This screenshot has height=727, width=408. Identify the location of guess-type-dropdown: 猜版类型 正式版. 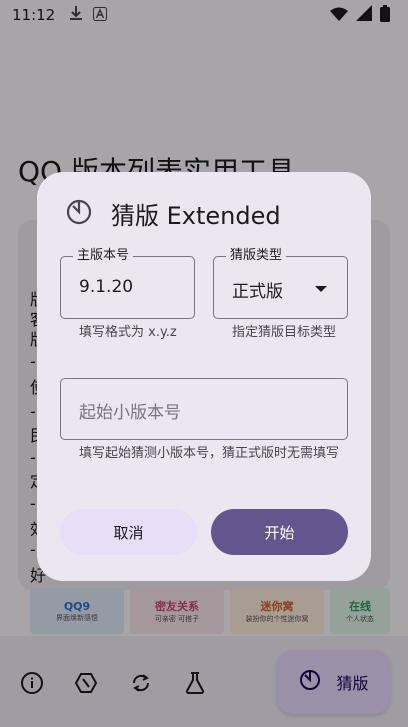
(280, 283).